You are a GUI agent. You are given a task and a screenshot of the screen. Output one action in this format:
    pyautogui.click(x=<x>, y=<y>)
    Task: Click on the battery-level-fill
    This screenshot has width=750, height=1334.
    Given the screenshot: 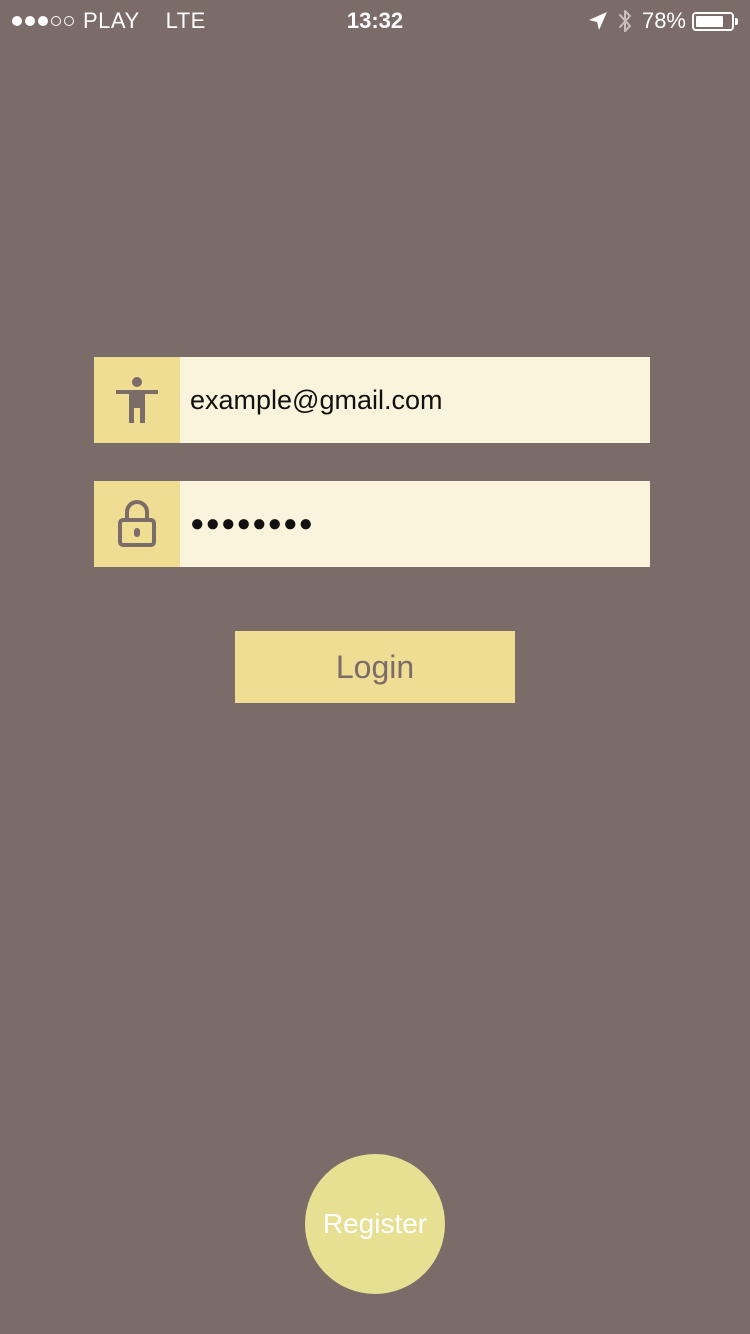 What is the action you would take?
    pyautogui.click(x=709, y=21)
    